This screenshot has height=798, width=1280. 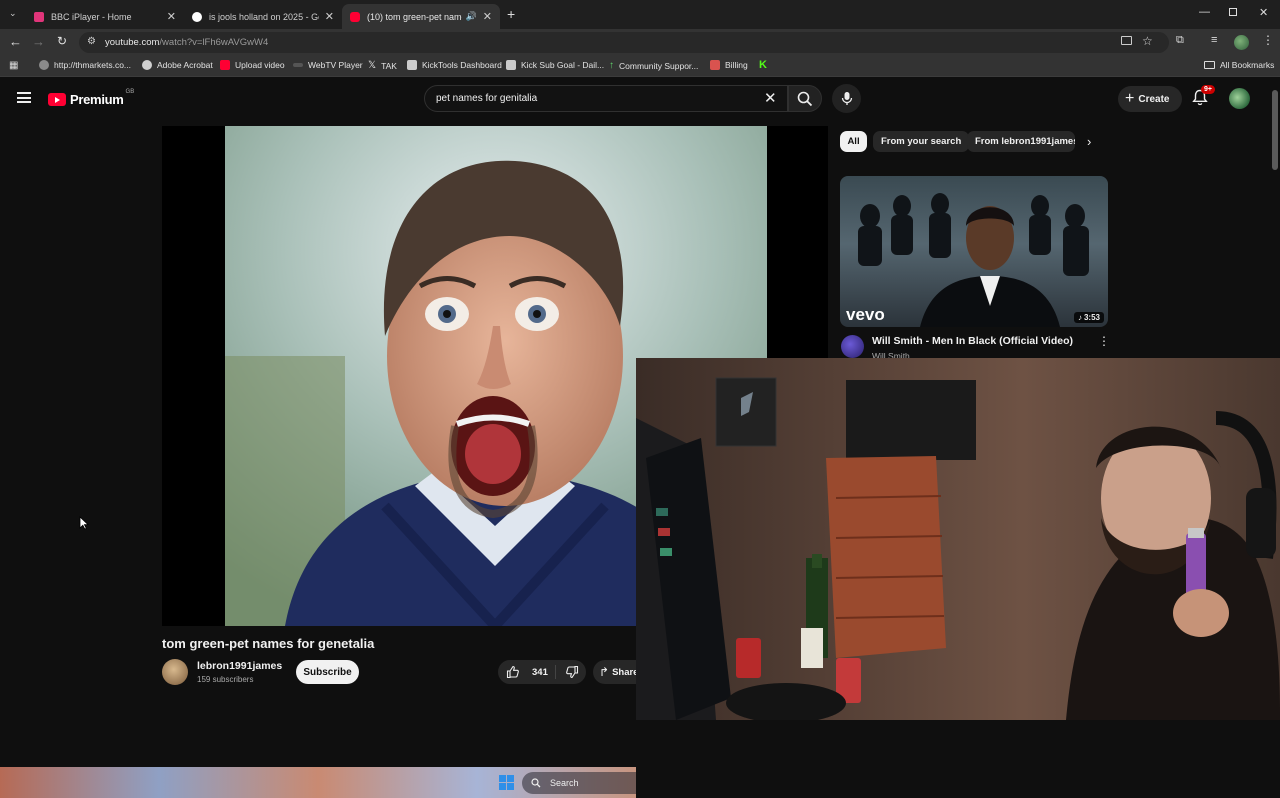 What do you see at coordinates (967, 260) in the screenshot?
I see `thumbnail-image: vevo` at bounding box center [967, 260].